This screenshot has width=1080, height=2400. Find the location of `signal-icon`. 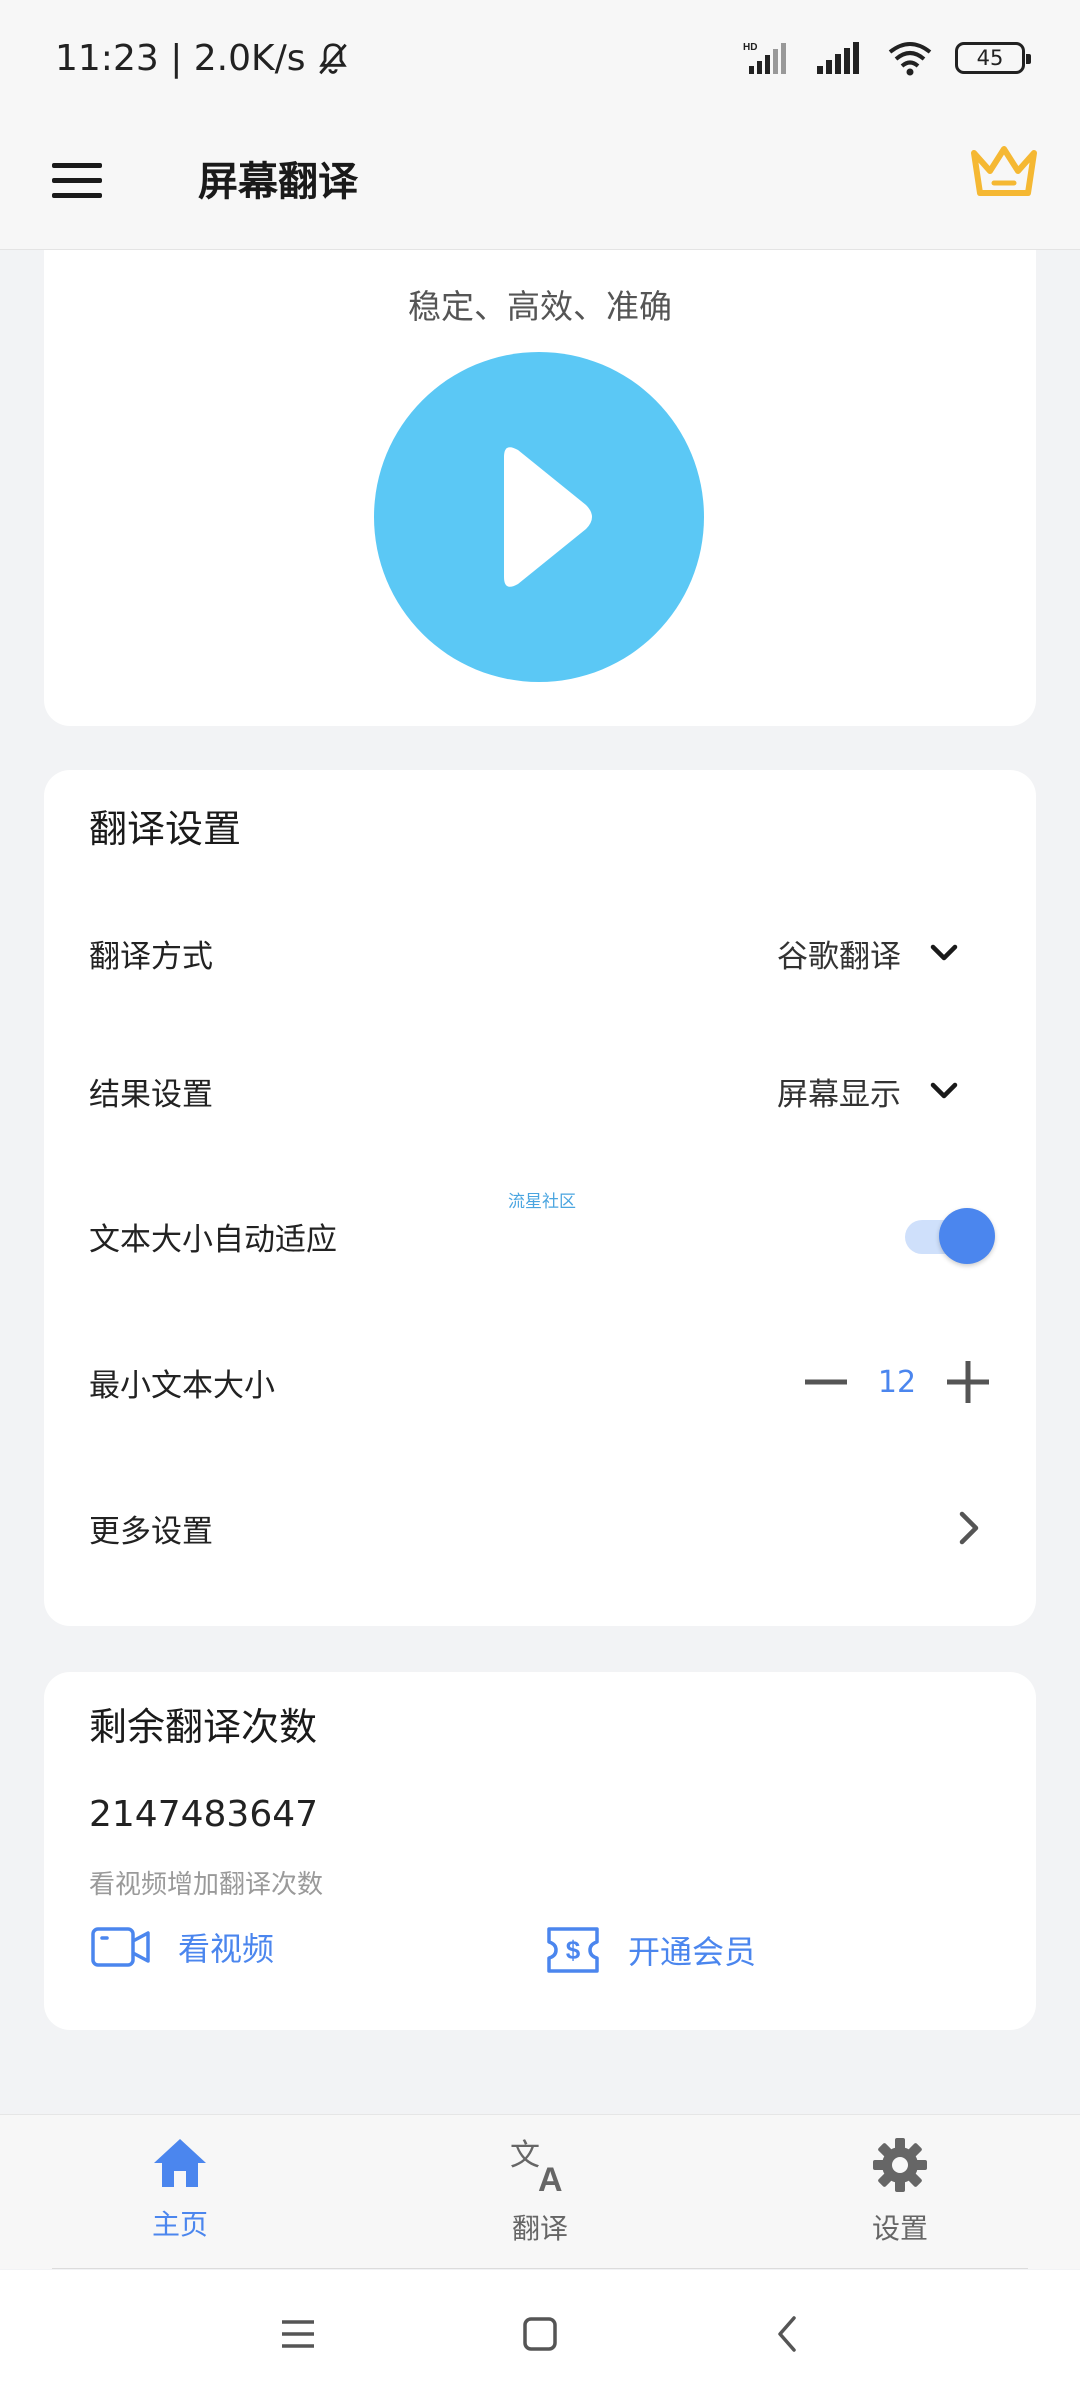

signal-icon is located at coordinates (838, 58).